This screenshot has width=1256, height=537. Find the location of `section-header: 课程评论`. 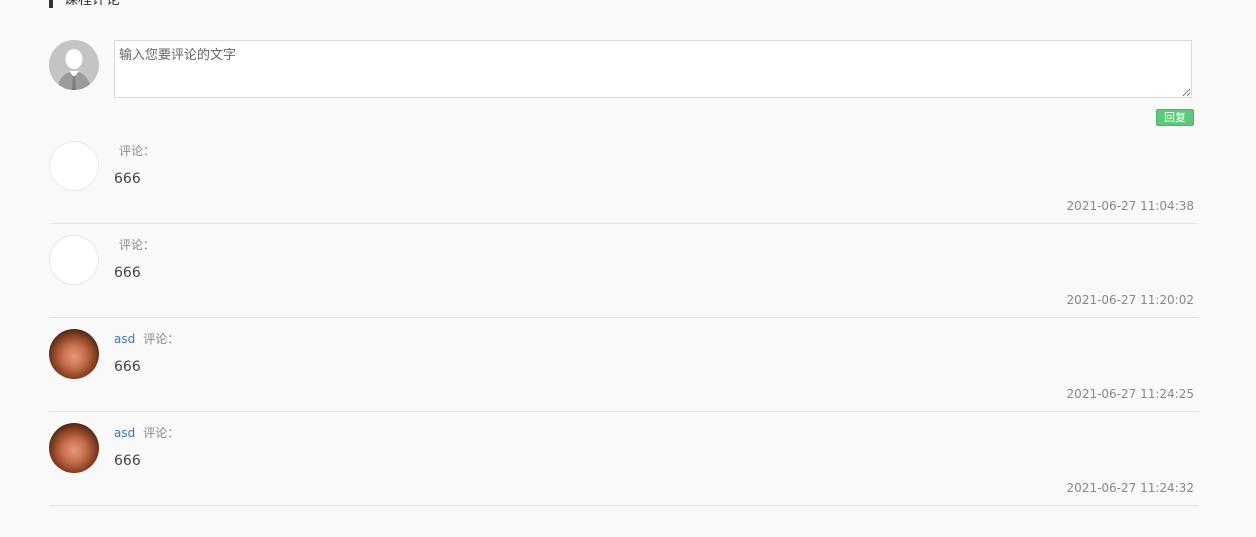

section-header: 课程评论 is located at coordinates (84, 4).